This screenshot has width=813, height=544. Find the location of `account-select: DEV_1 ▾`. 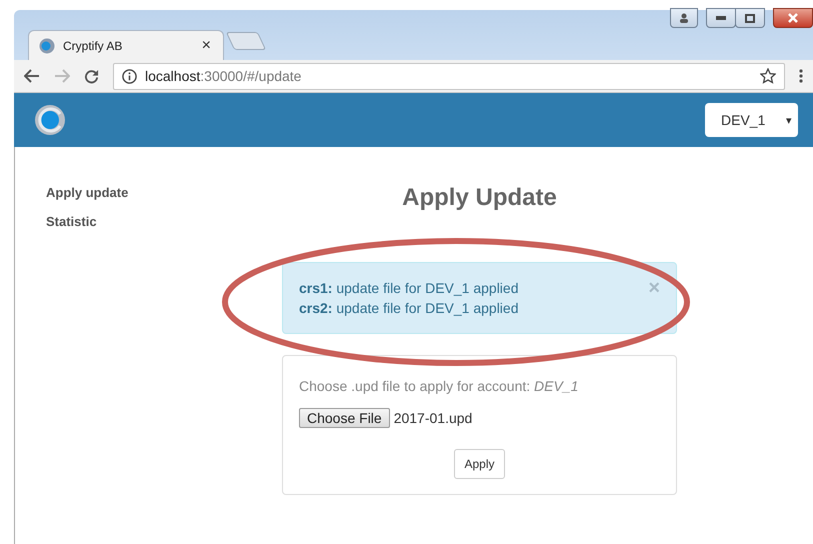

account-select: DEV_1 ▾ is located at coordinates (751, 120).